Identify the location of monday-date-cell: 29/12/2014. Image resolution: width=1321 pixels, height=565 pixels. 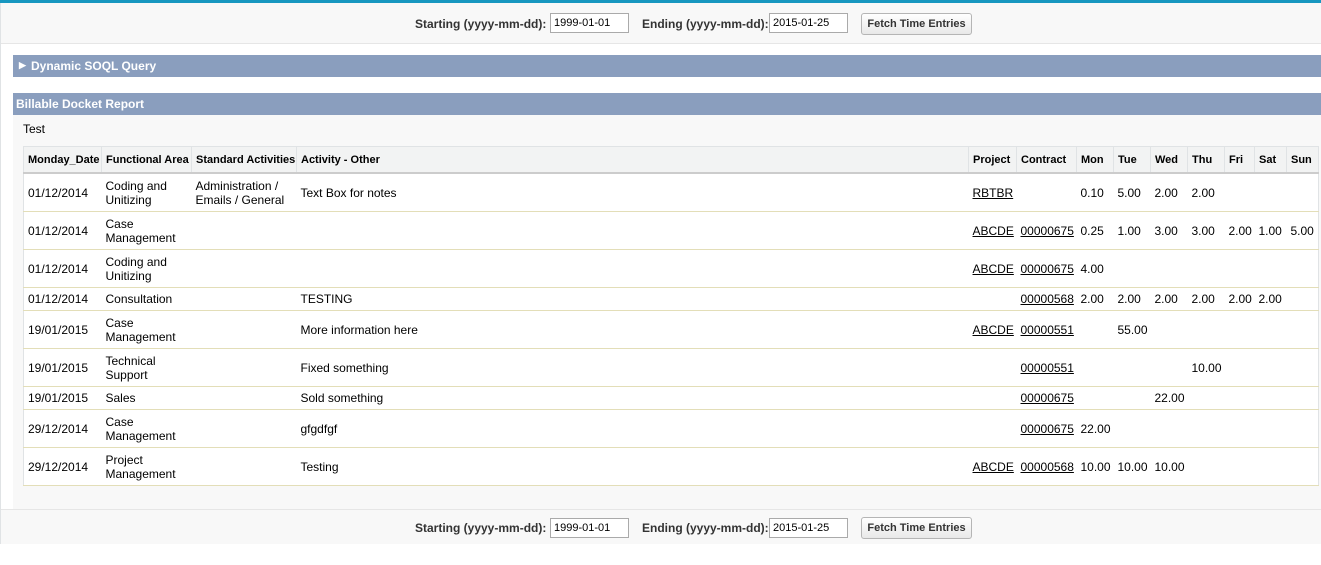
(62, 466).